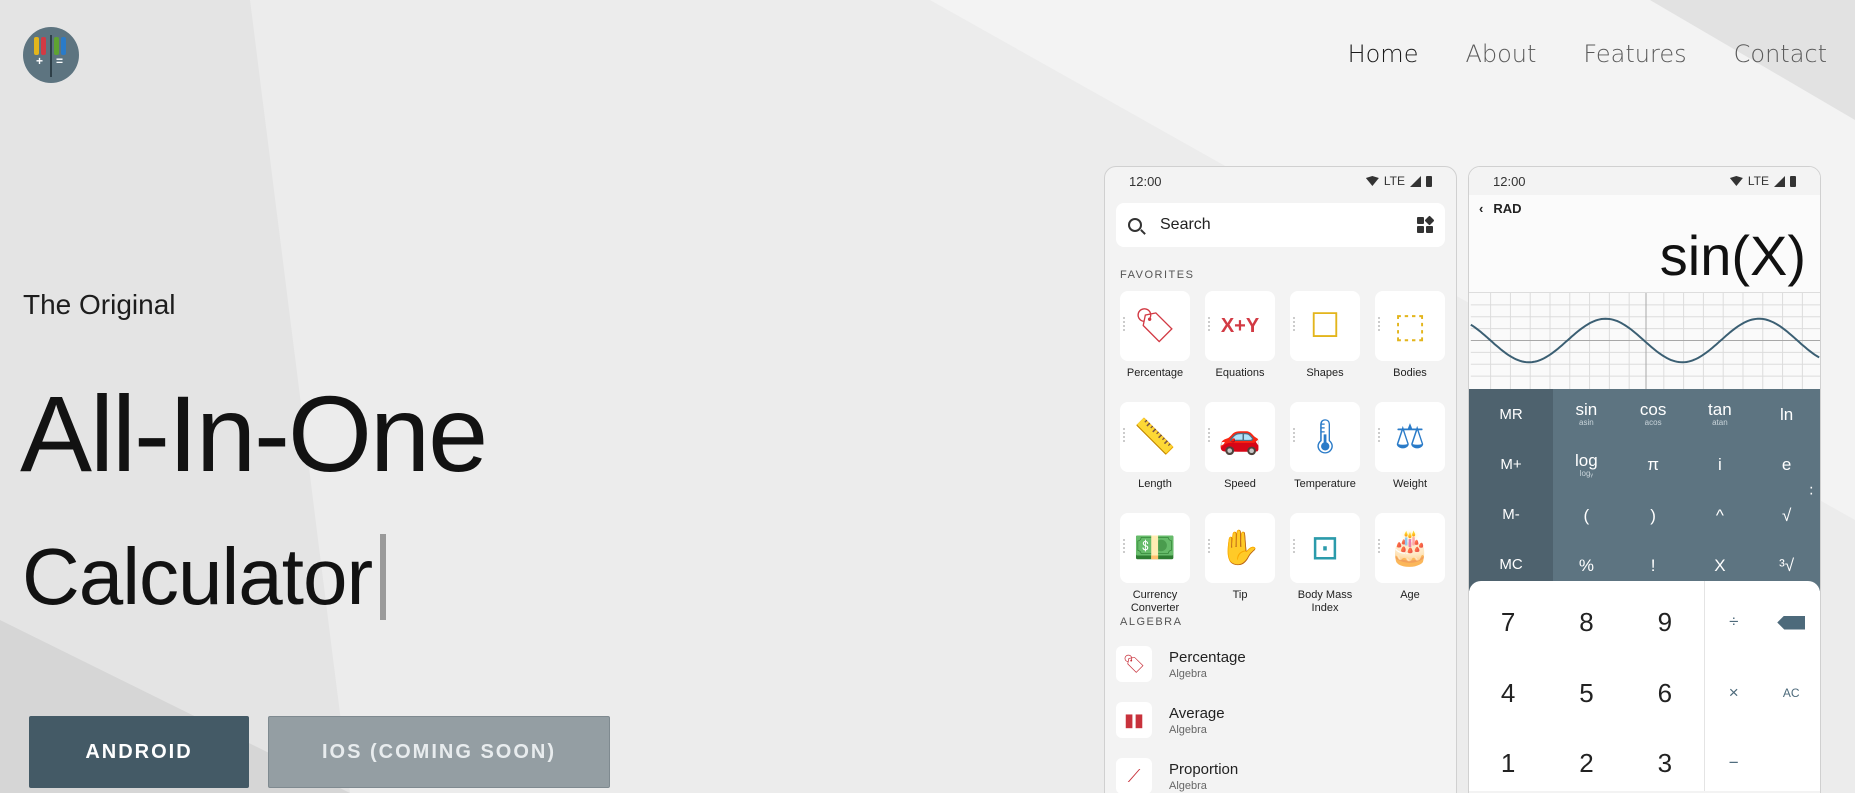 The height and width of the screenshot is (793, 1855). Describe the element at coordinates (1586, 465) in the screenshot. I see `function-key: log logᵧ` at that location.